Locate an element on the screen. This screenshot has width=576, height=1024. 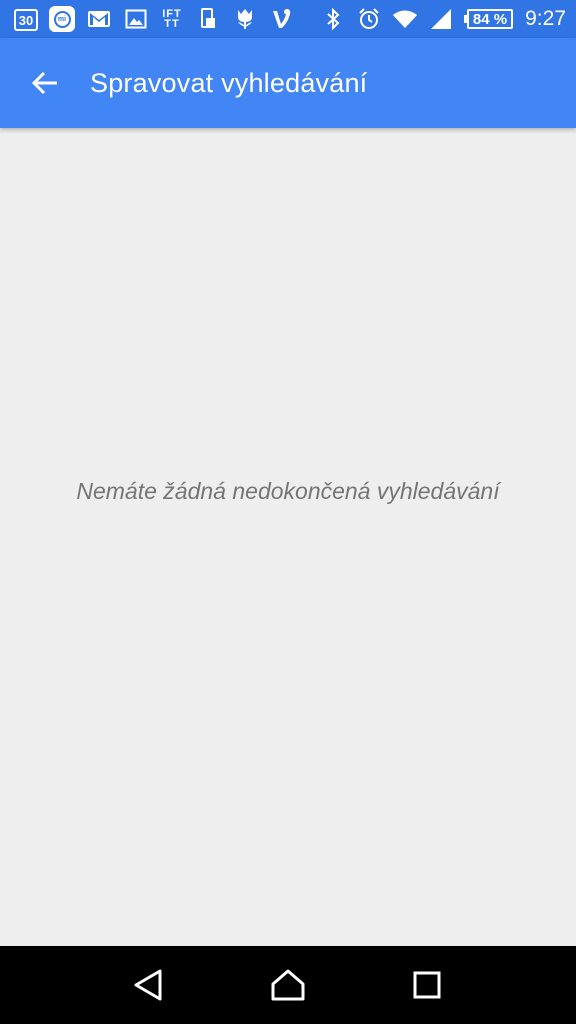
signal-icon is located at coordinates (441, 19).